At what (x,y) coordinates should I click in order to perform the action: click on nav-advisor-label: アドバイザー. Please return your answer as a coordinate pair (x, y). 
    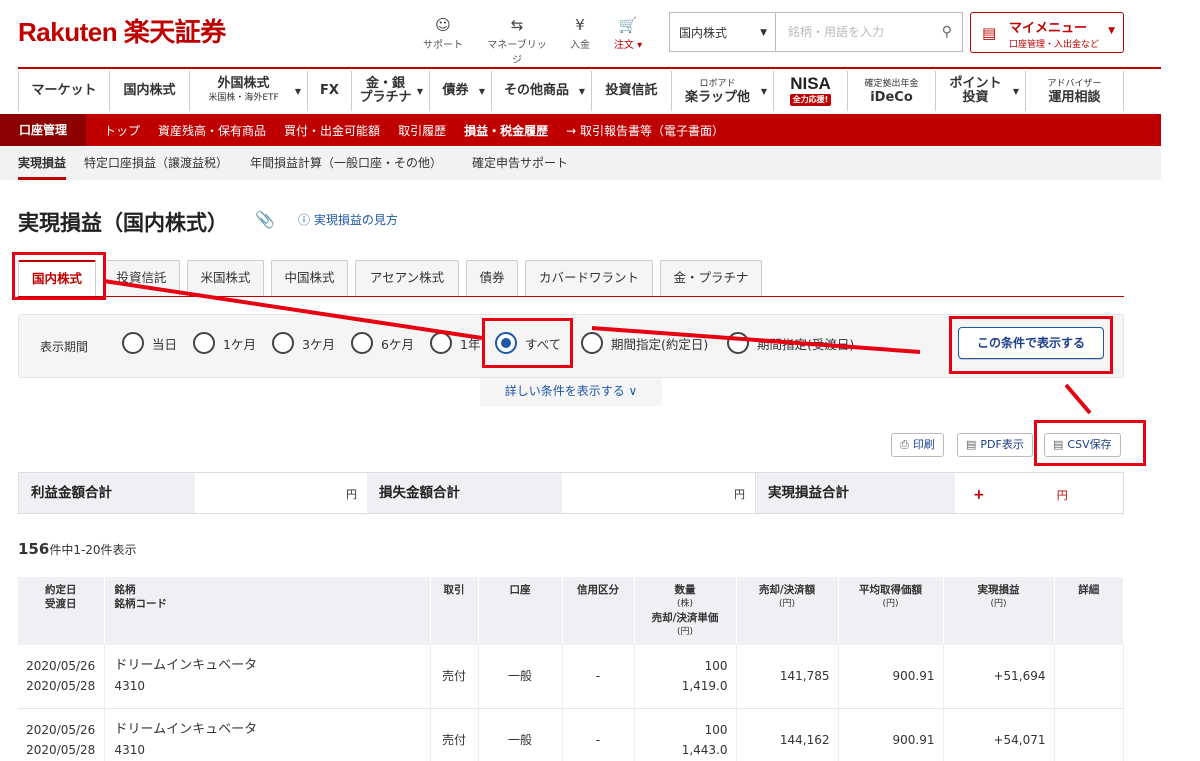
    Looking at the image, I should click on (1074, 84).